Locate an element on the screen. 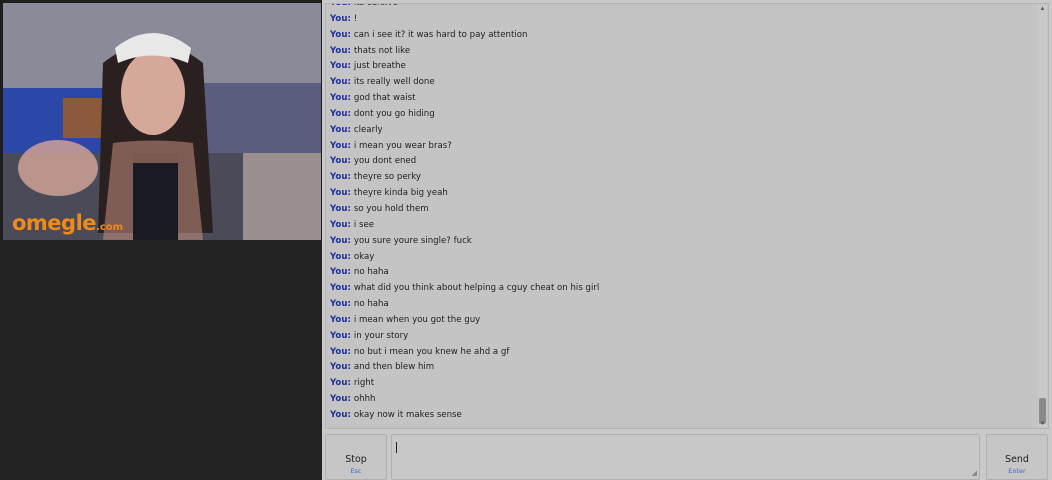  chat-scrollbar: ▲ ▼ is located at coordinates (1042, 216).